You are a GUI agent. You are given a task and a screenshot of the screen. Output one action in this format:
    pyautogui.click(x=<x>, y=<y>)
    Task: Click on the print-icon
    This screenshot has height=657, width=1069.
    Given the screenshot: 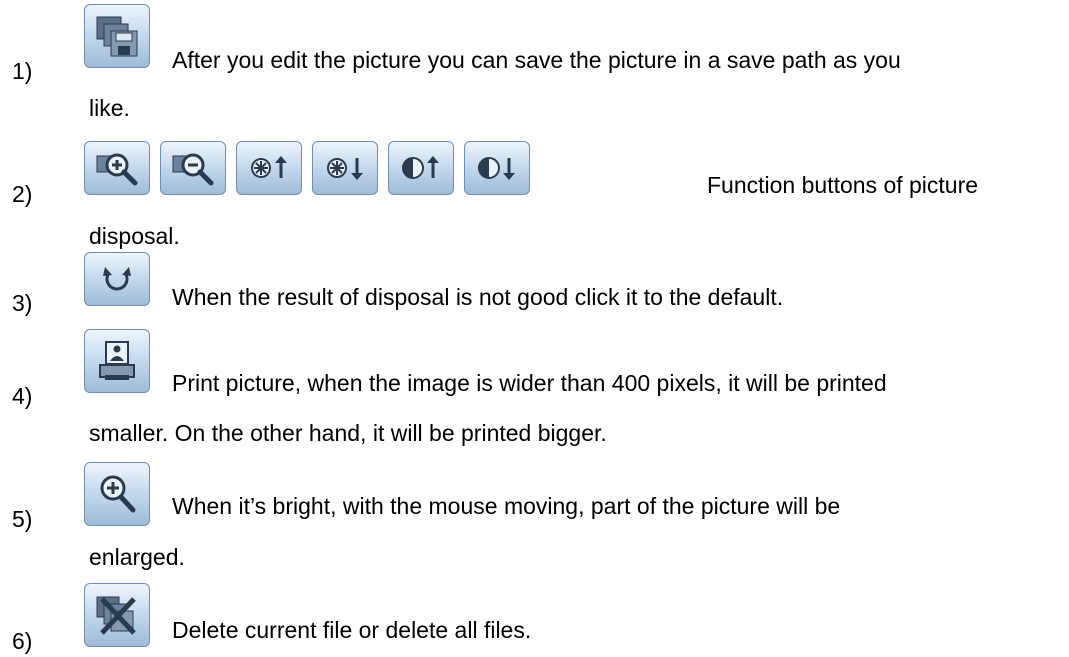 What is the action you would take?
    pyautogui.click(x=117, y=361)
    